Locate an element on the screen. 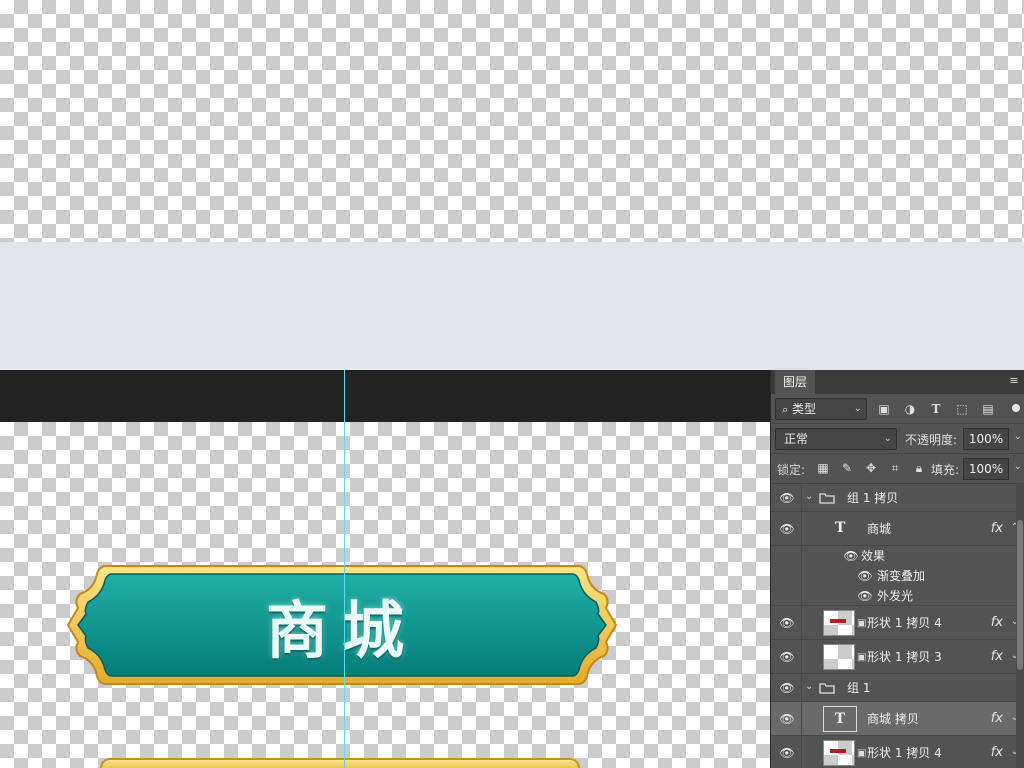 The image size is (1024, 768). adjustment-filter-icon: ◑ is located at coordinates (910, 409).